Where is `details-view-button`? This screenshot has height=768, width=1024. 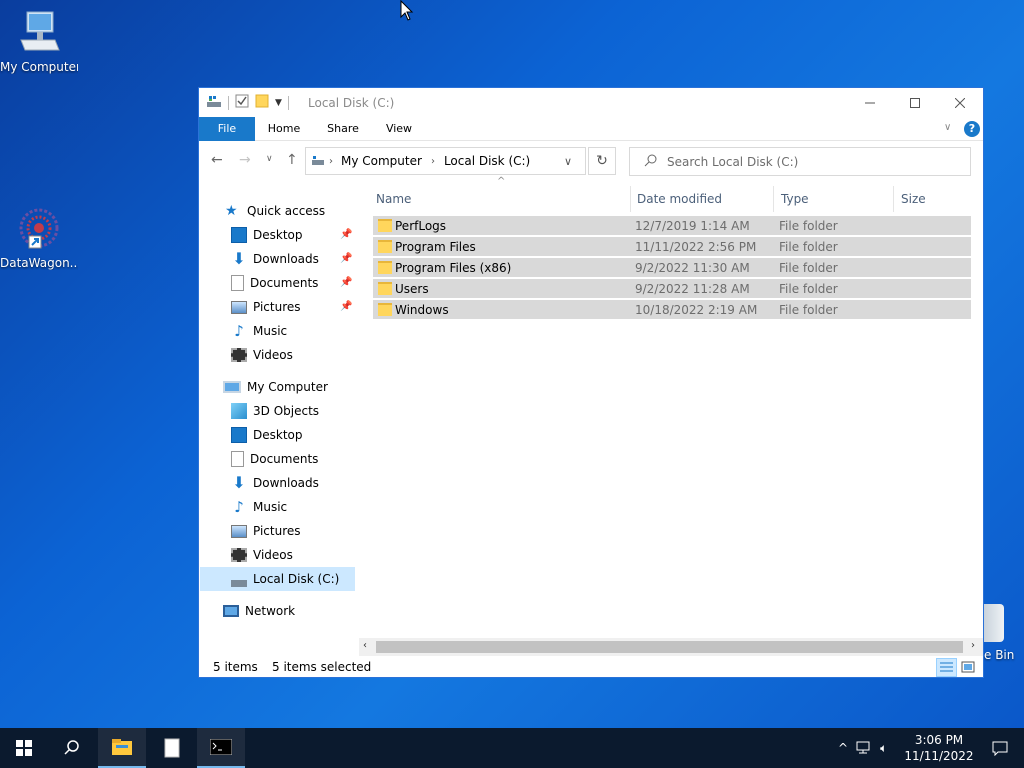
details-view-button is located at coordinates (946, 667).